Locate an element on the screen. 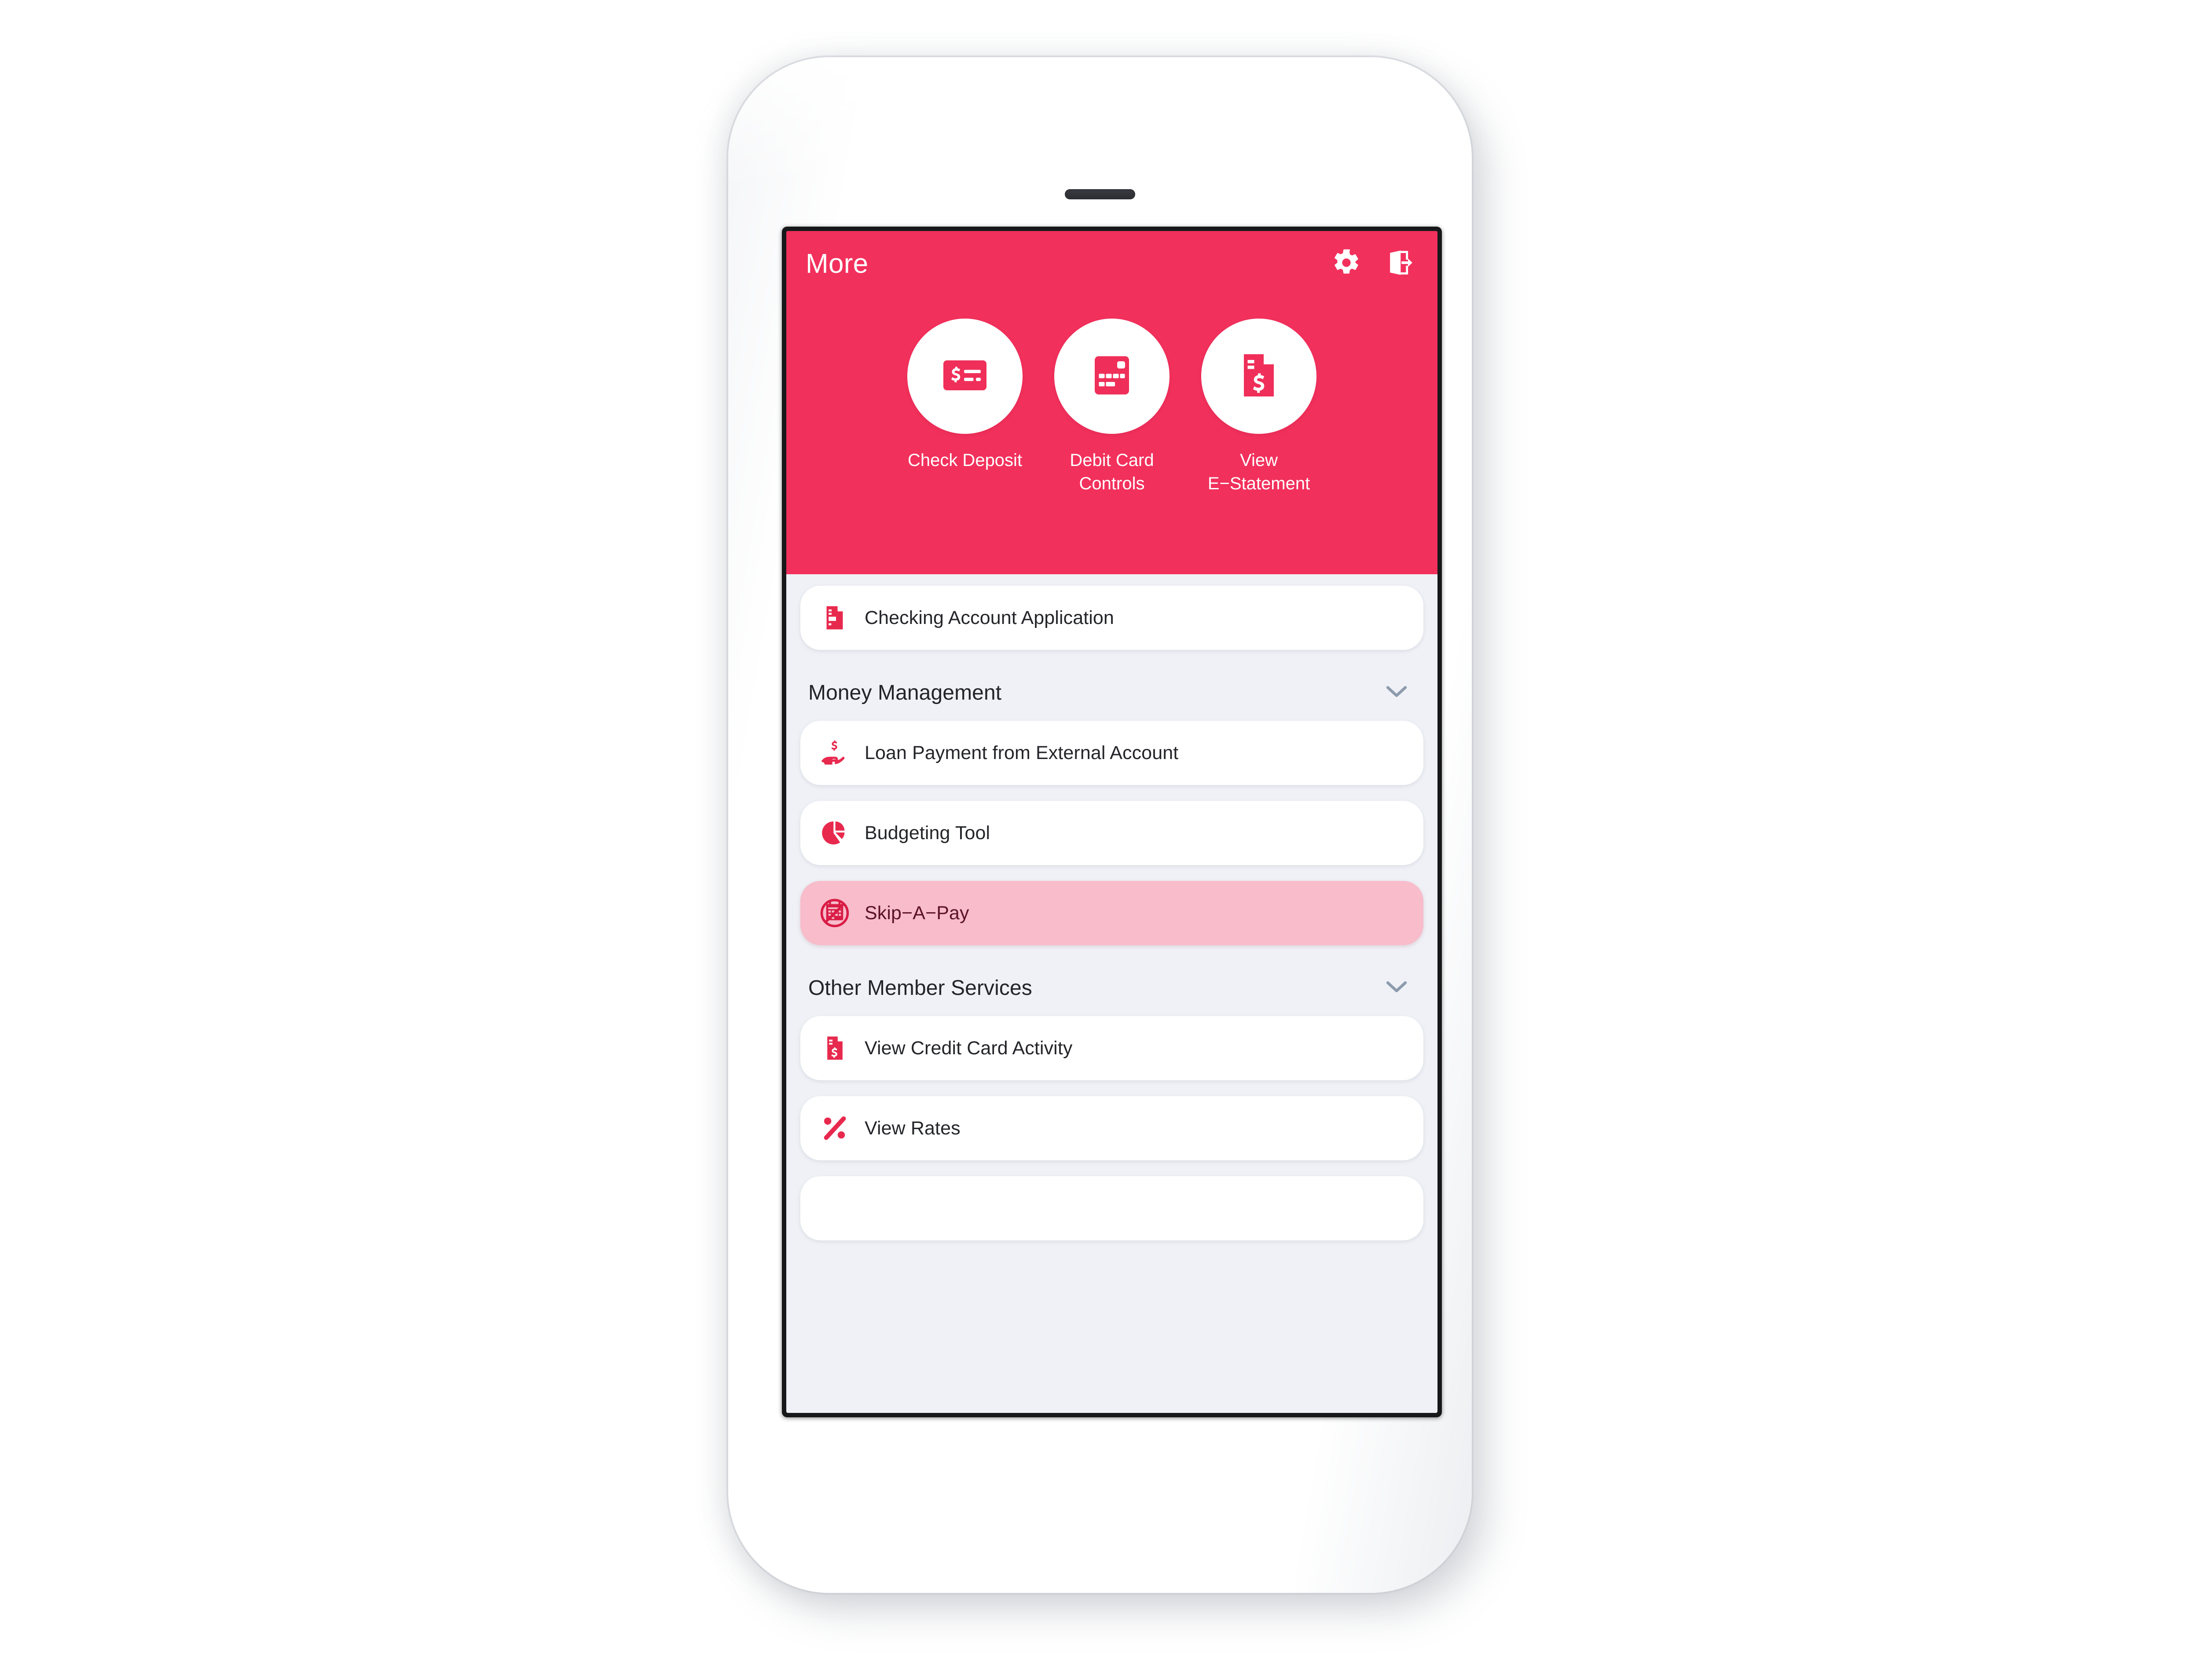 This screenshot has width=2200, height=1680. list-item-loan-payment-from-external-account: Loan Payment from External Account is located at coordinates (1112, 753).